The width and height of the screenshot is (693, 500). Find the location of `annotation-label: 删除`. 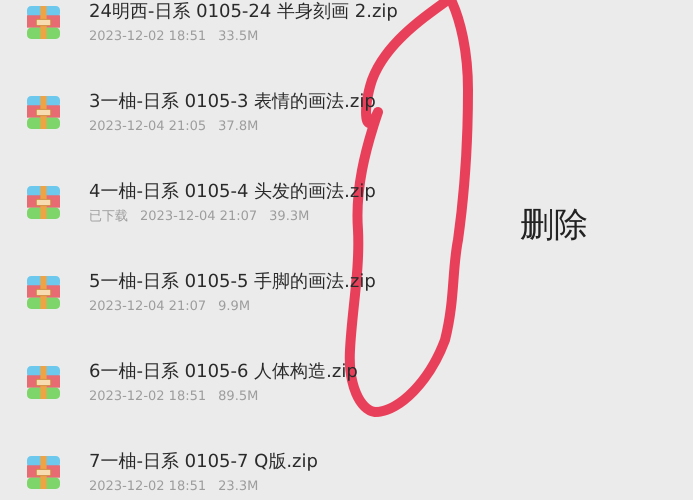

annotation-label: 删除 is located at coordinates (554, 225).